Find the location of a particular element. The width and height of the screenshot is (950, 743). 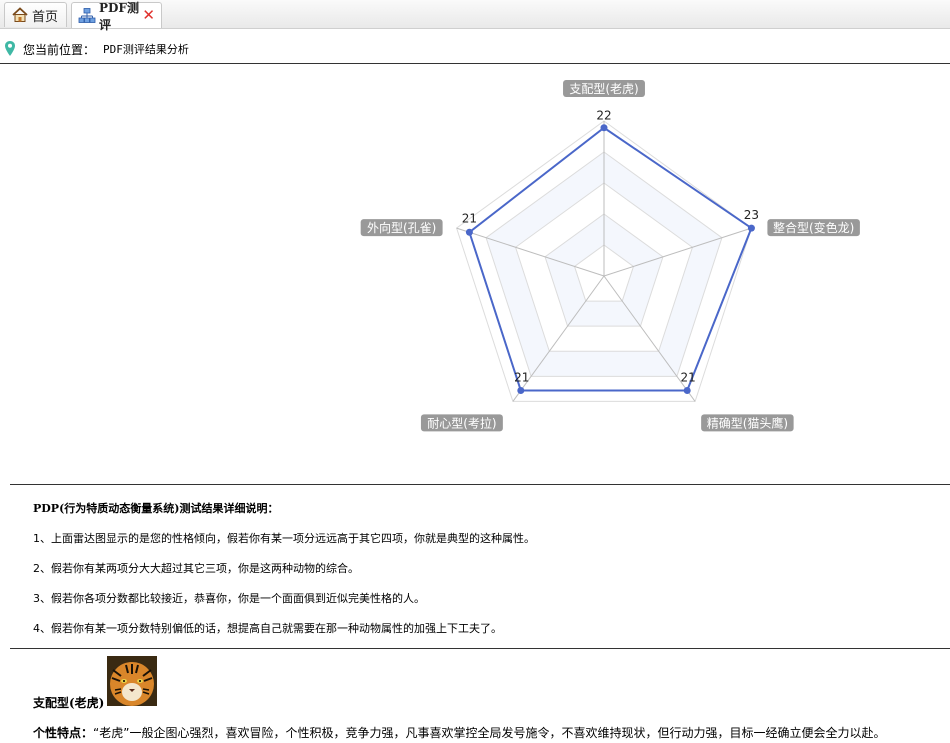

radar-indicator-label: 精确型(猫头鹰) is located at coordinates (747, 422).